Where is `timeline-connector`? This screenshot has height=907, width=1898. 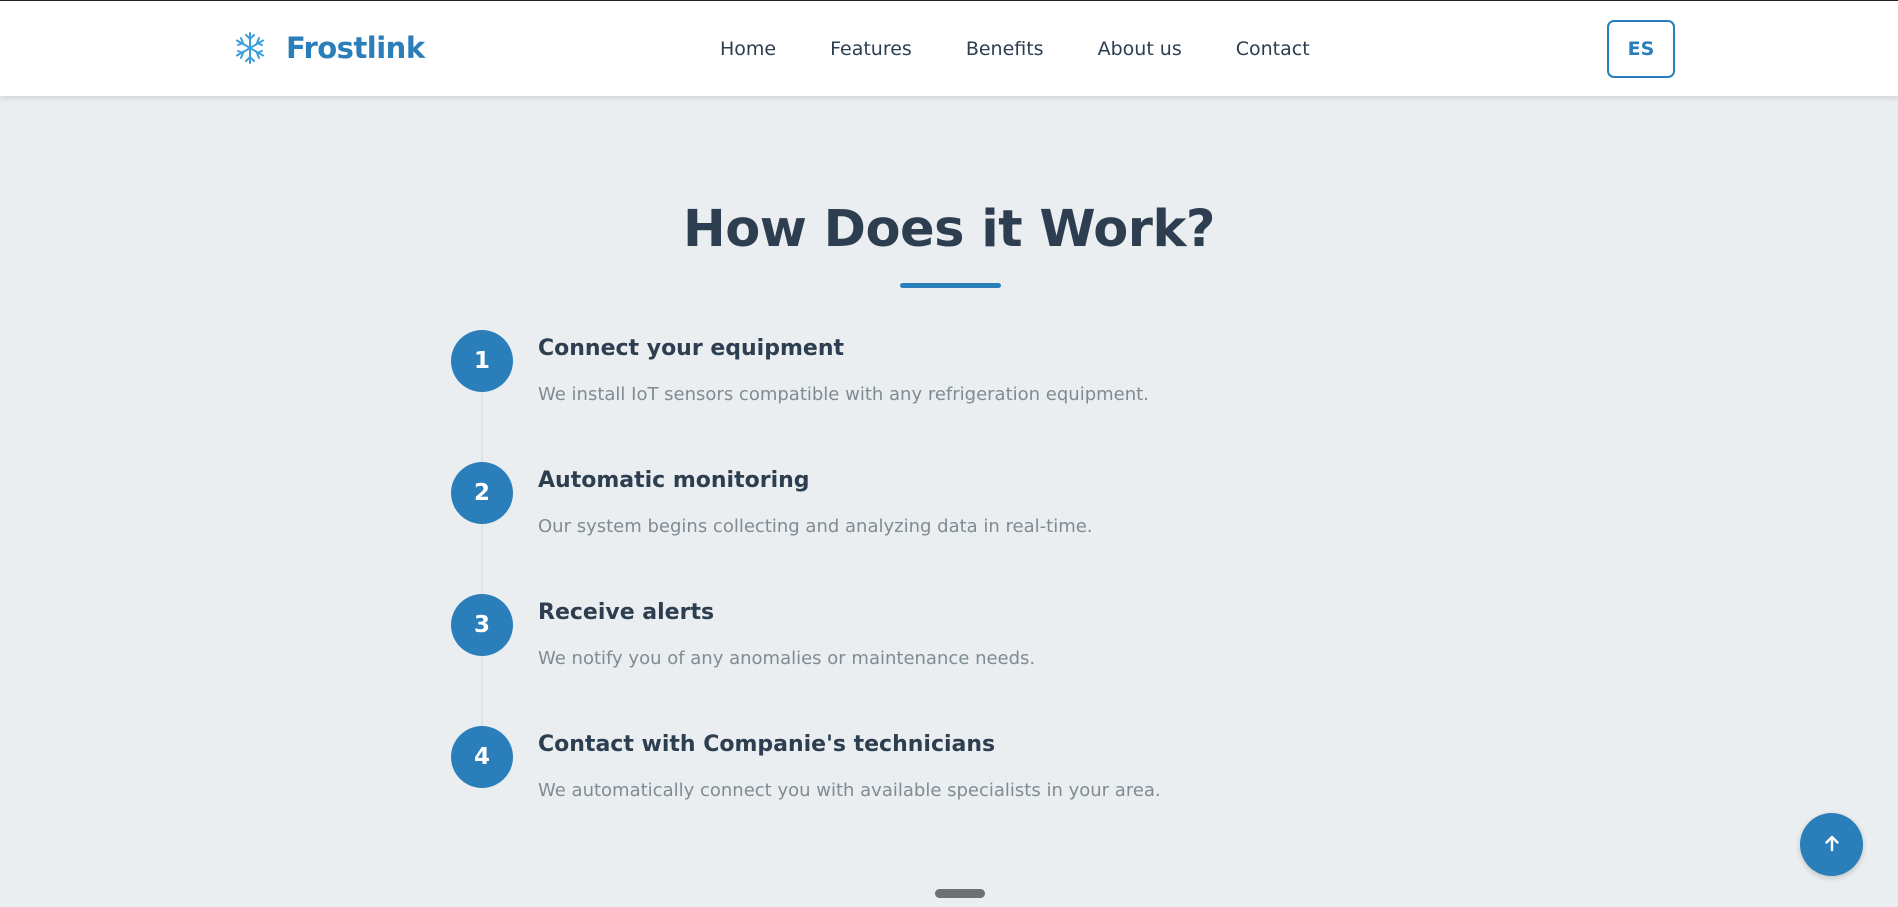
timeline-connector is located at coordinates (482, 560).